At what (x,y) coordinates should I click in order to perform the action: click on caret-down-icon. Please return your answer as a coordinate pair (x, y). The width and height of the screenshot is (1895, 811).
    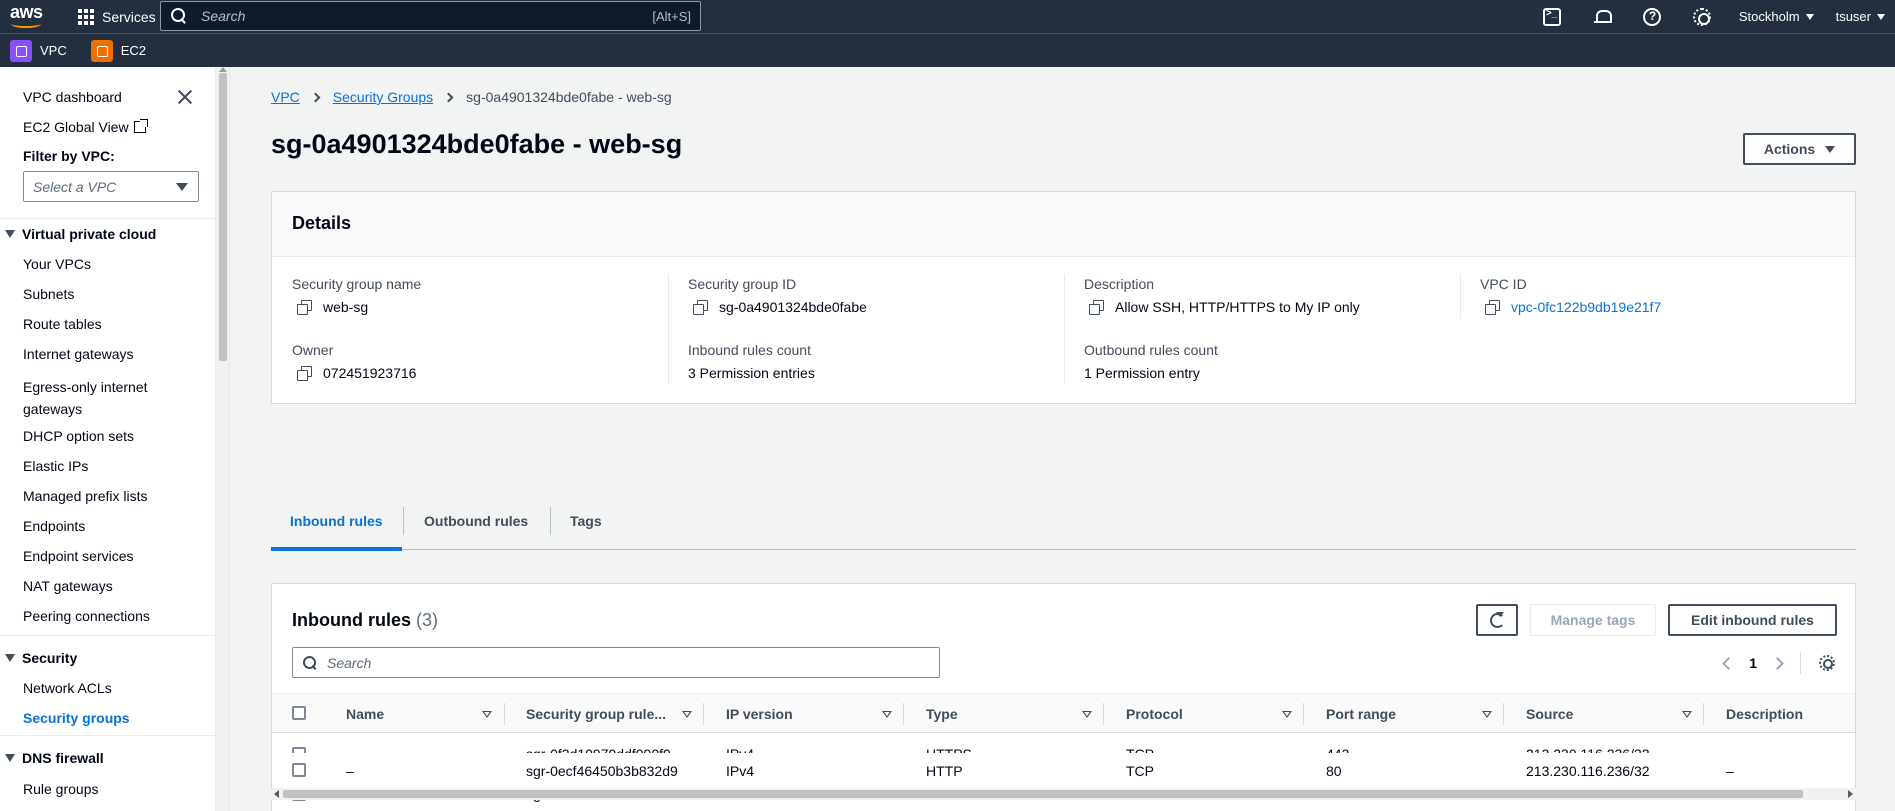
    Looking at the image, I should click on (1830, 149).